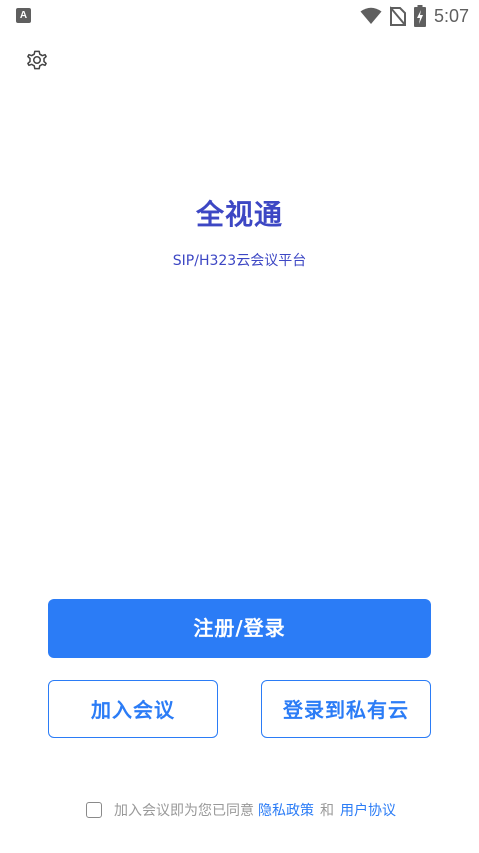  I want to click on agreement-and-text: 和, so click(327, 811).